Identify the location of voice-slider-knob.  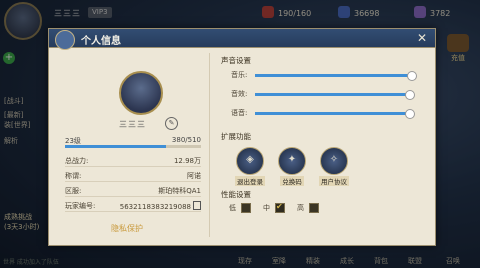
(410, 114).